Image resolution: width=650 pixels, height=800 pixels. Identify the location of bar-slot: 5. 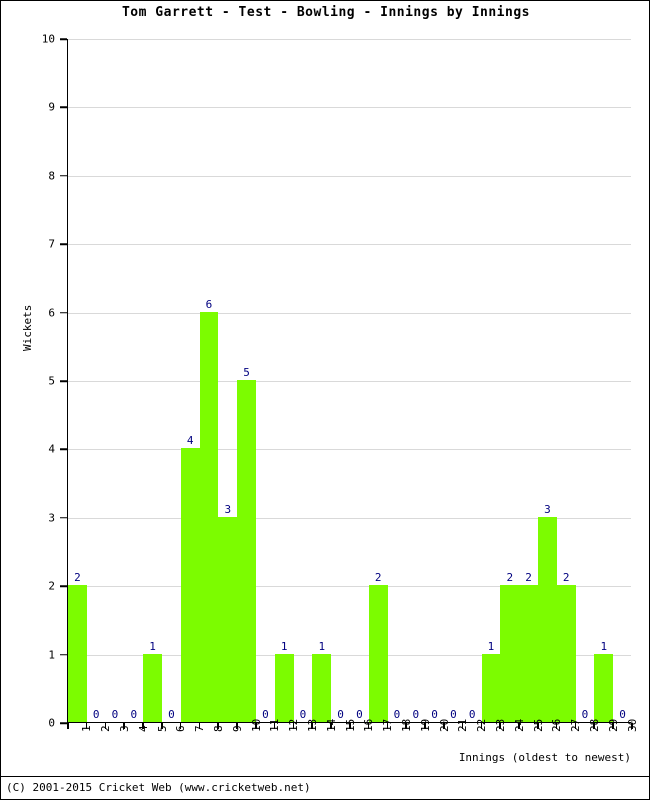
(246, 380).